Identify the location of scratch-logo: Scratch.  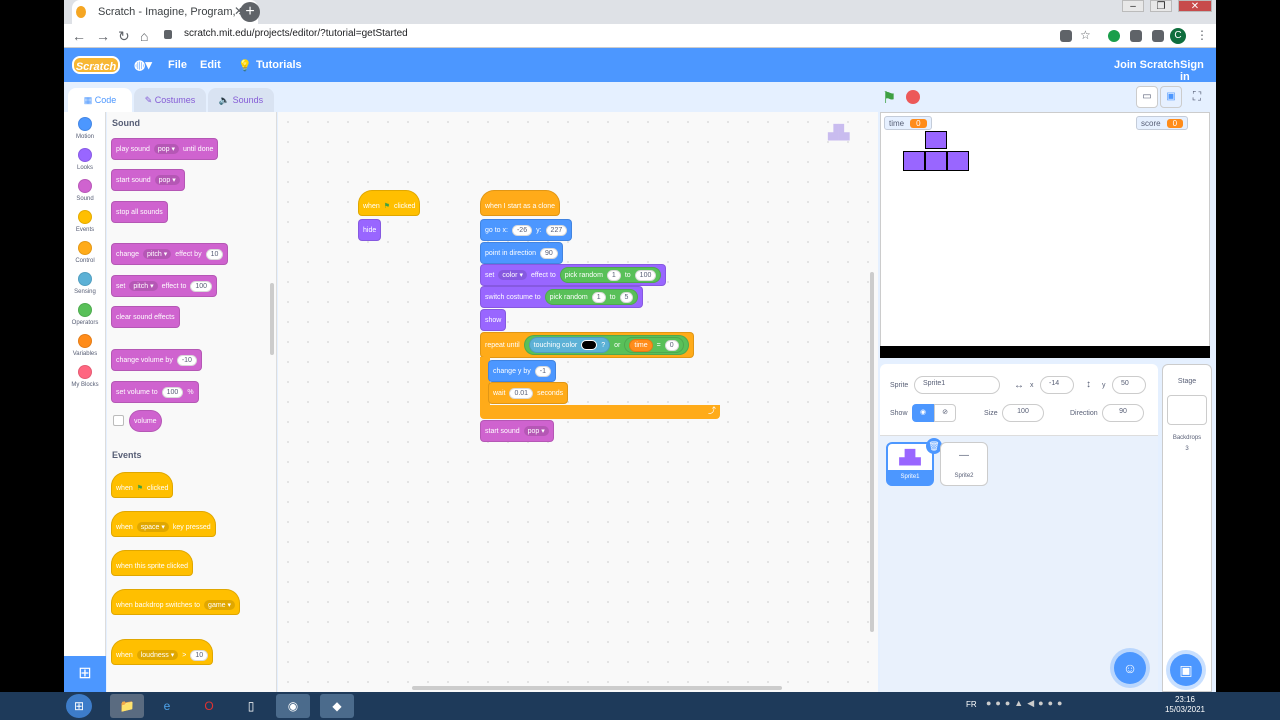
(96, 65).